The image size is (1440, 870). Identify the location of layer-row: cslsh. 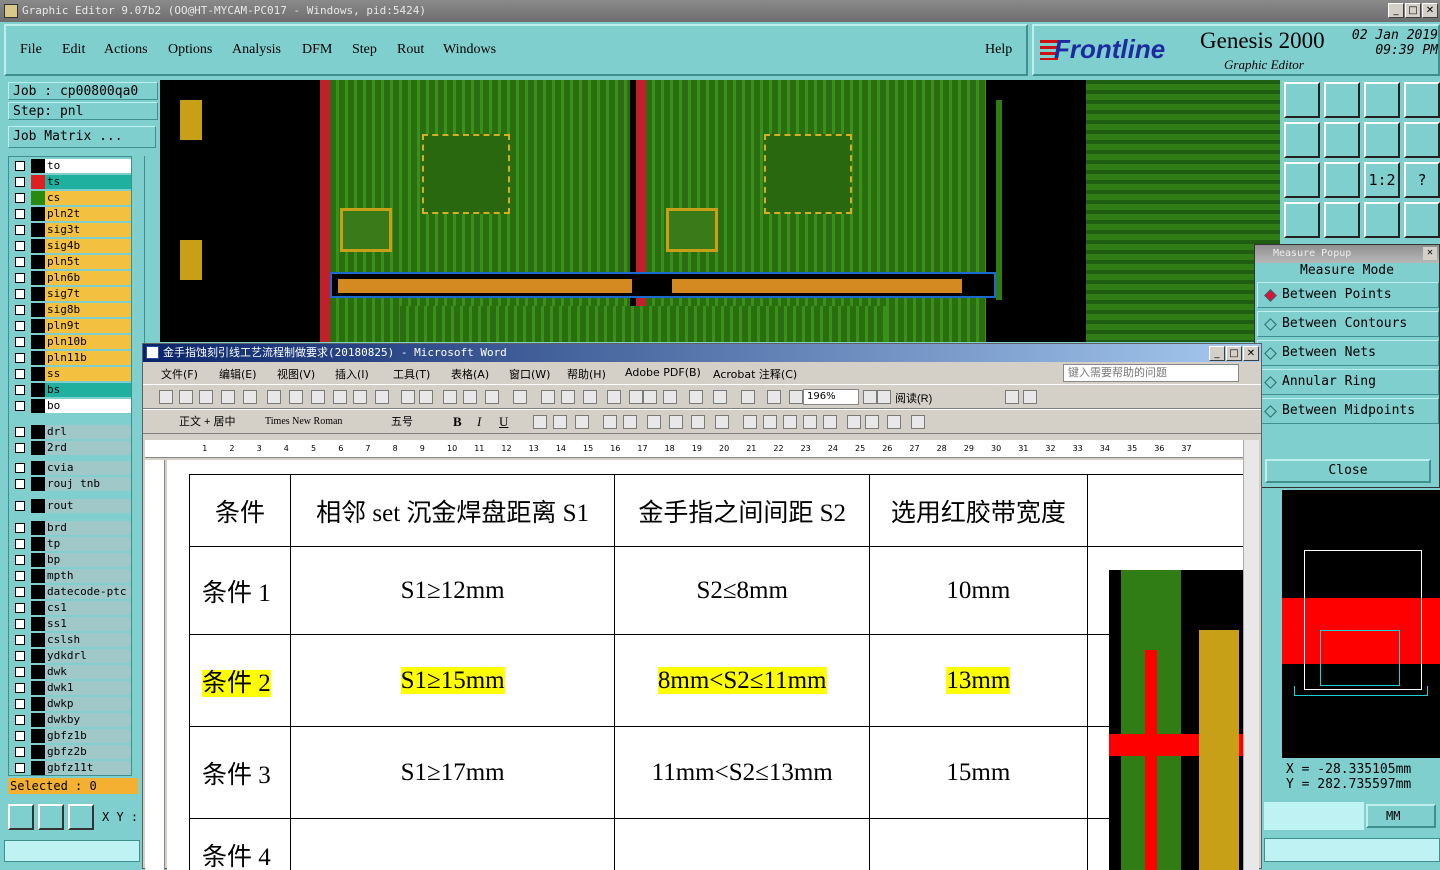
(71, 640).